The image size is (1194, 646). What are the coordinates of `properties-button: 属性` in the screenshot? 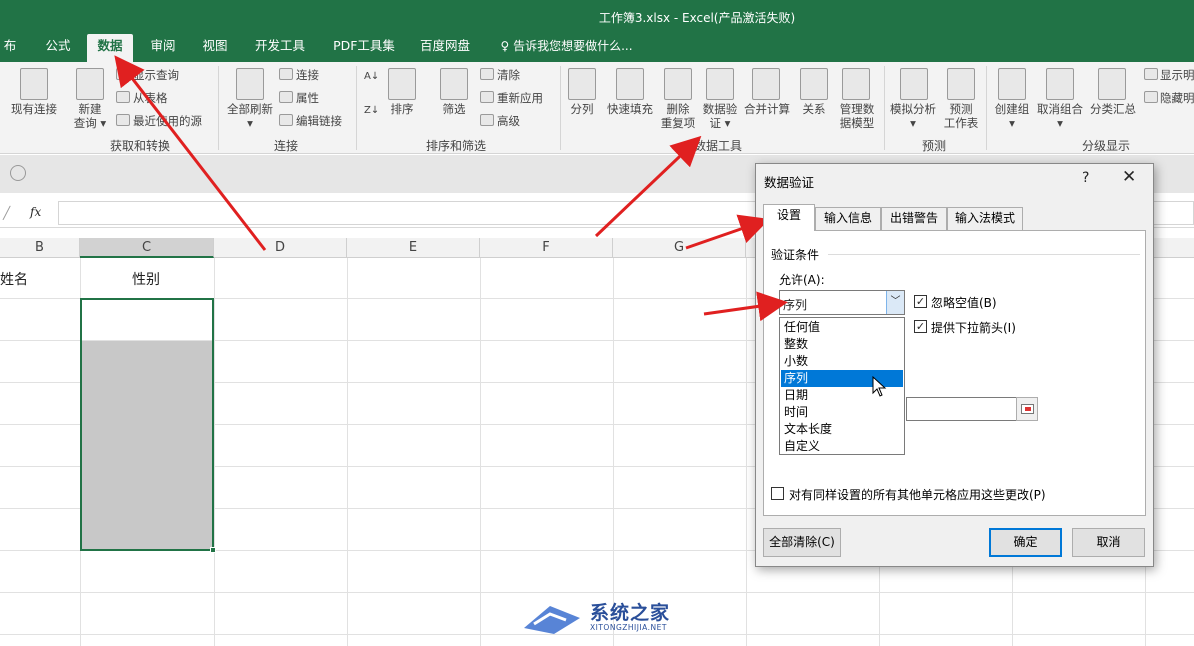 It's located at (307, 98).